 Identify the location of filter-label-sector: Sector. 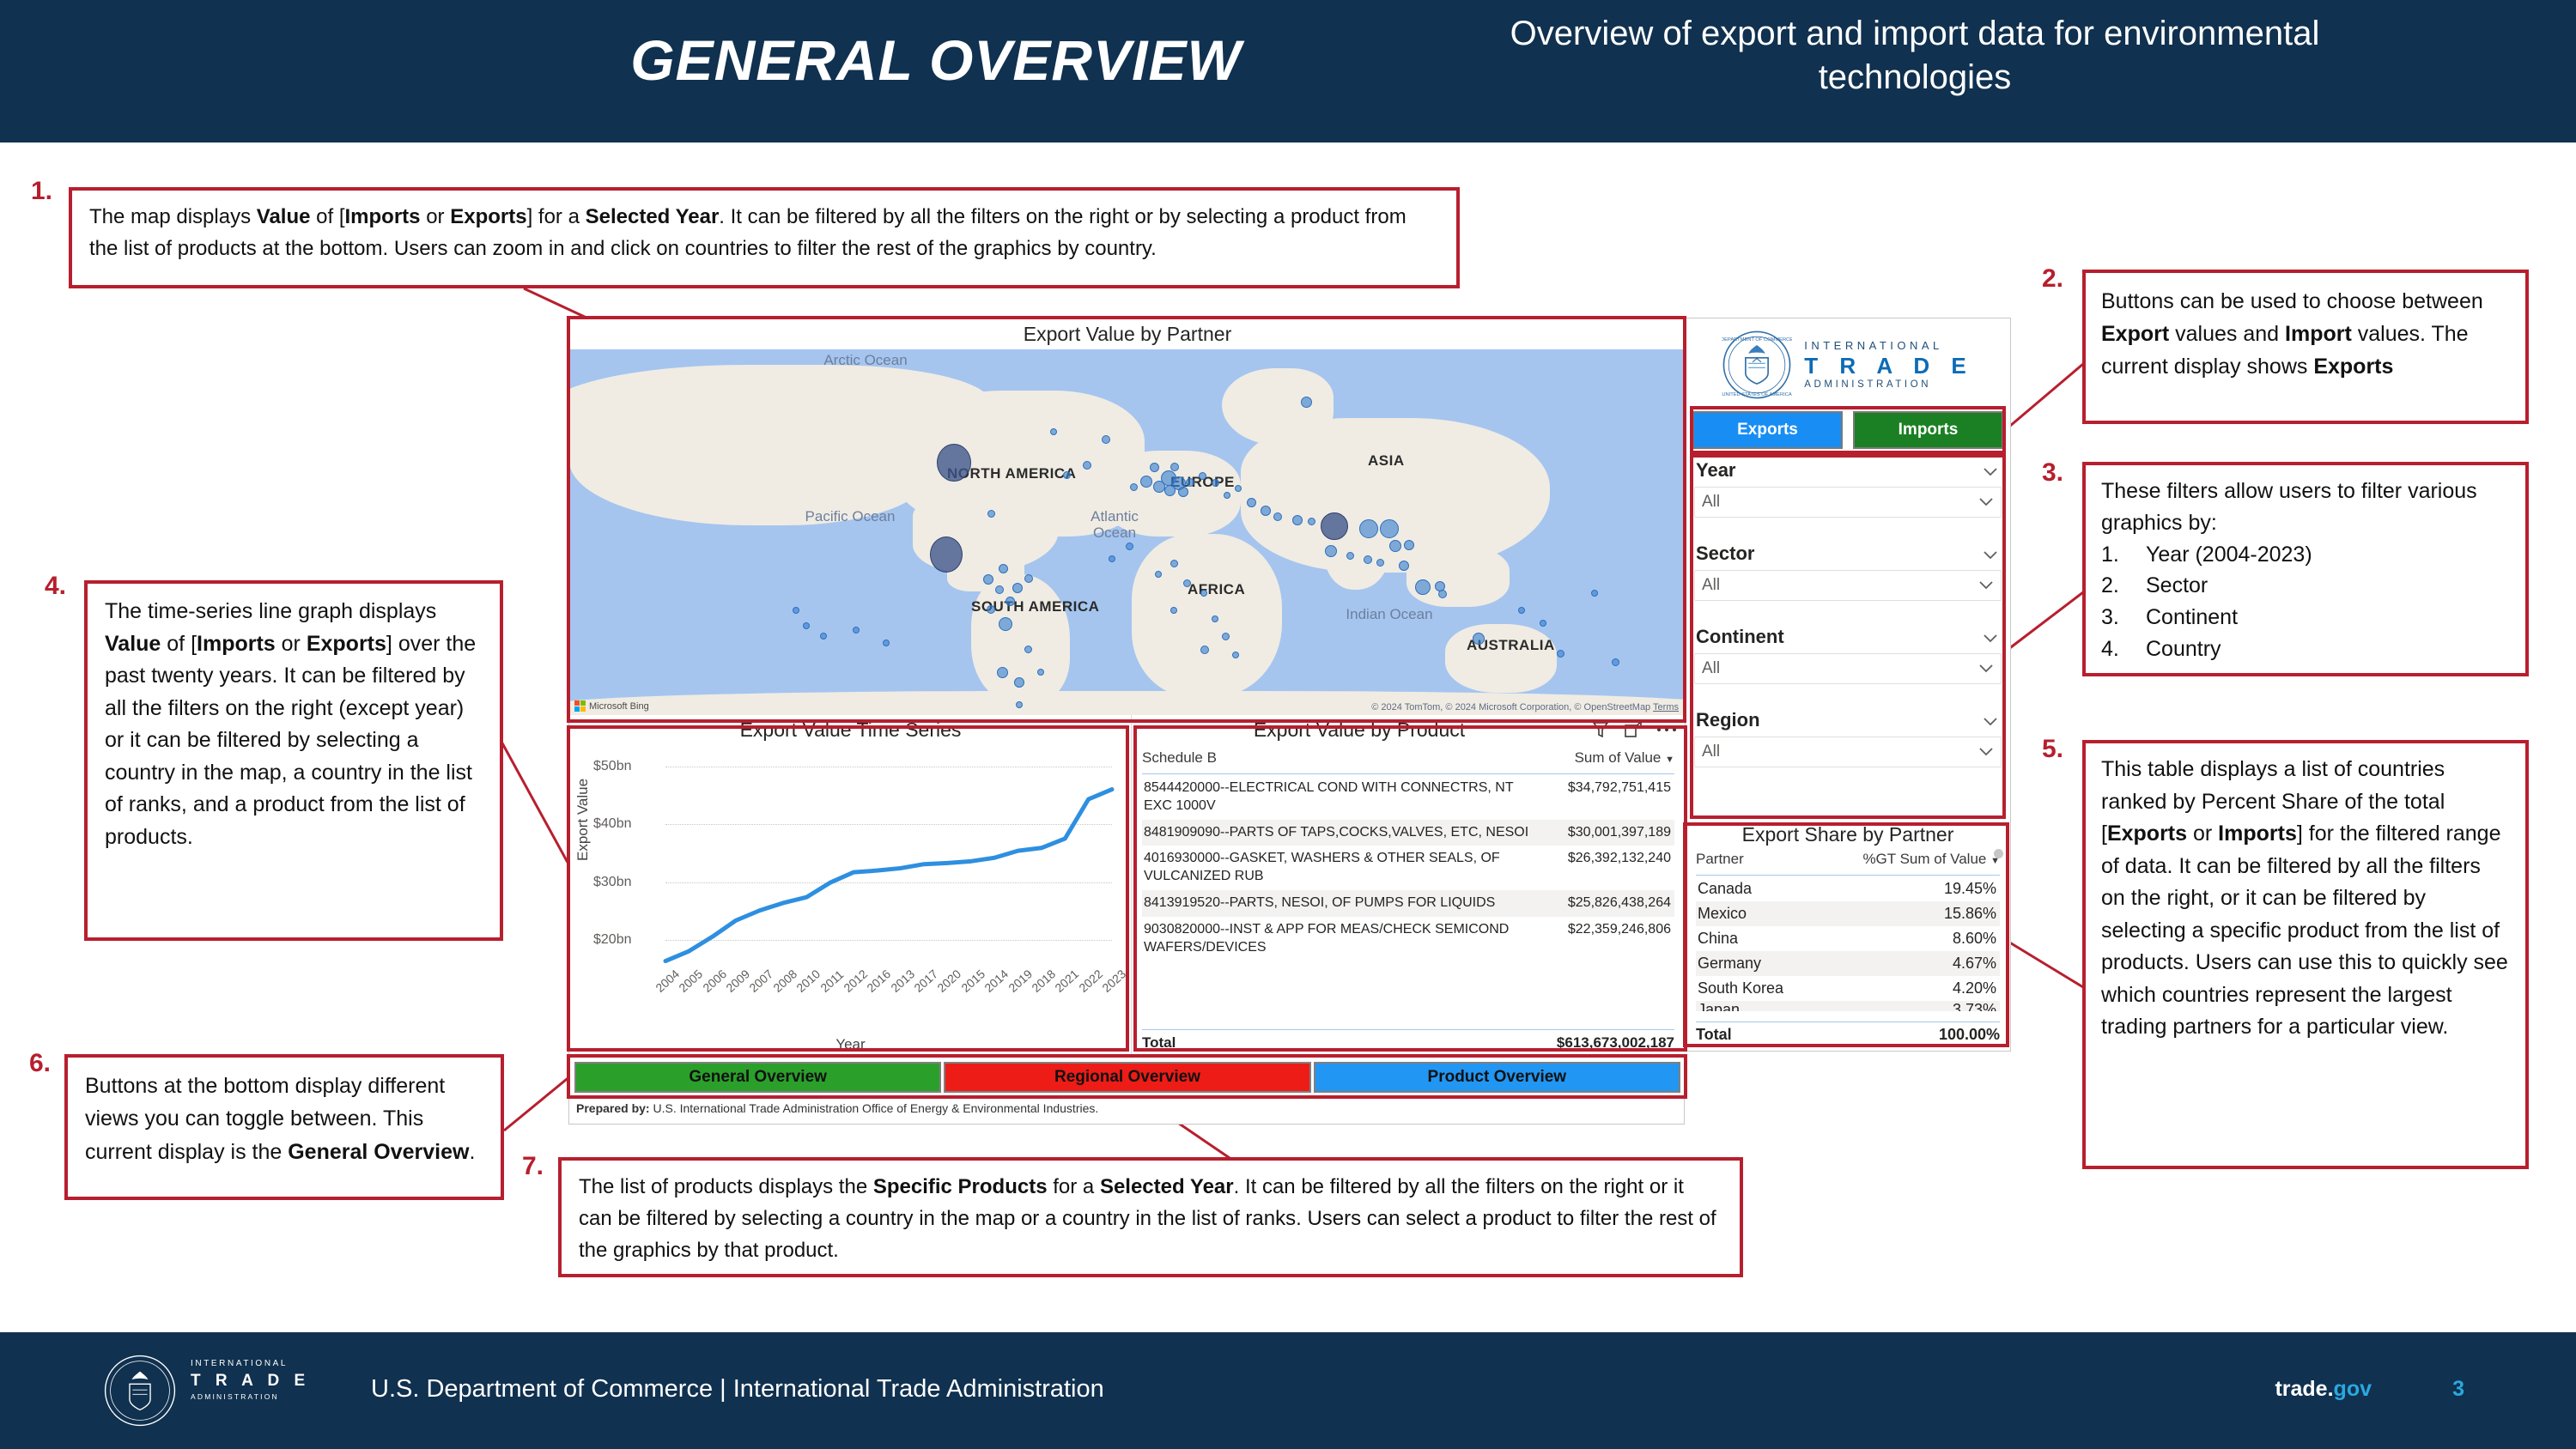
(1848, 554).